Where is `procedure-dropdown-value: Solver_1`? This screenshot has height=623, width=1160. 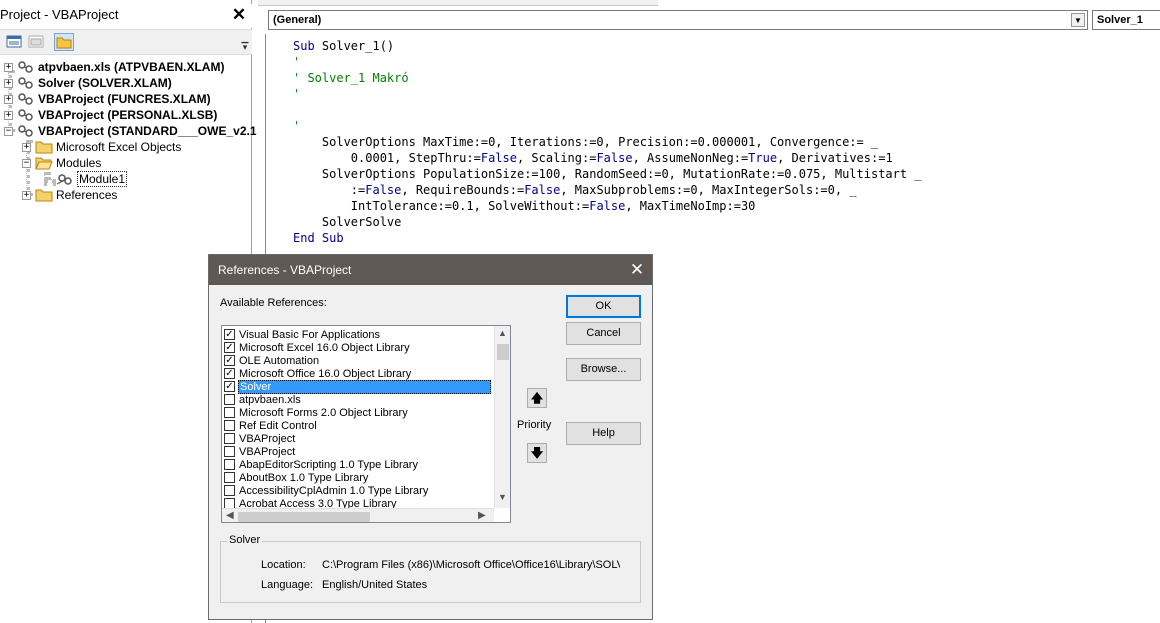 procedure-dropdown-value: Solver_1 is located at coordinates (1120, 20).